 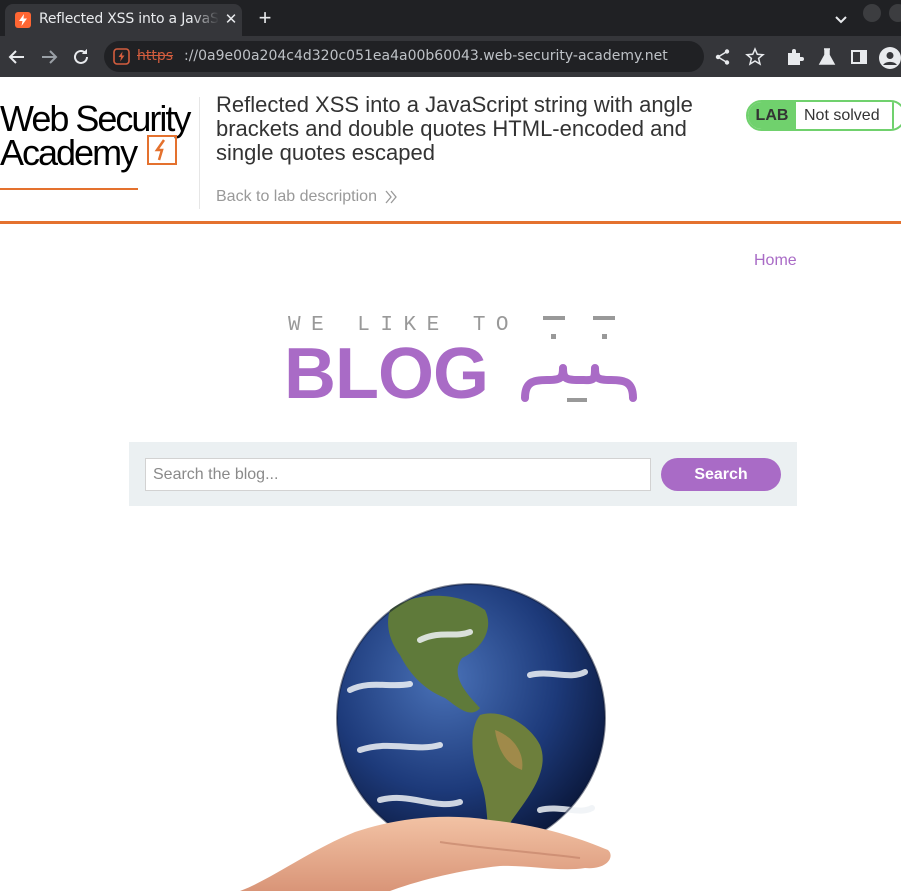 I want to click on blog-wordmark: BLOG, so click(x=386, y=374).